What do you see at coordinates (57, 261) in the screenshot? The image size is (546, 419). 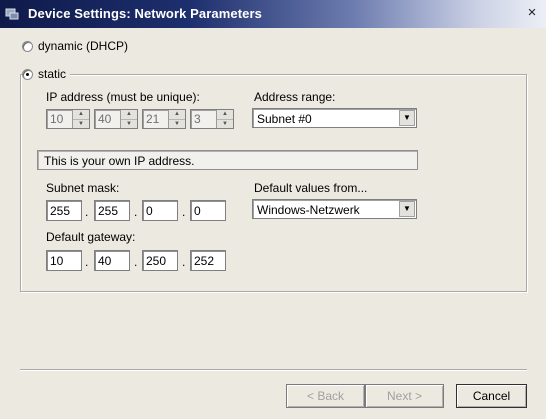 I see `gateway-octet-1-value: 10` at bounding box center [57, 261].